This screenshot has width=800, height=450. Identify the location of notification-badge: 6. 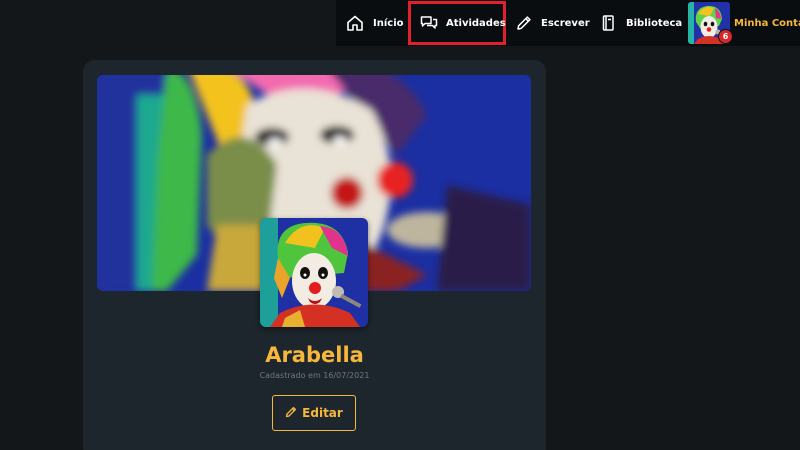
(725, 36).